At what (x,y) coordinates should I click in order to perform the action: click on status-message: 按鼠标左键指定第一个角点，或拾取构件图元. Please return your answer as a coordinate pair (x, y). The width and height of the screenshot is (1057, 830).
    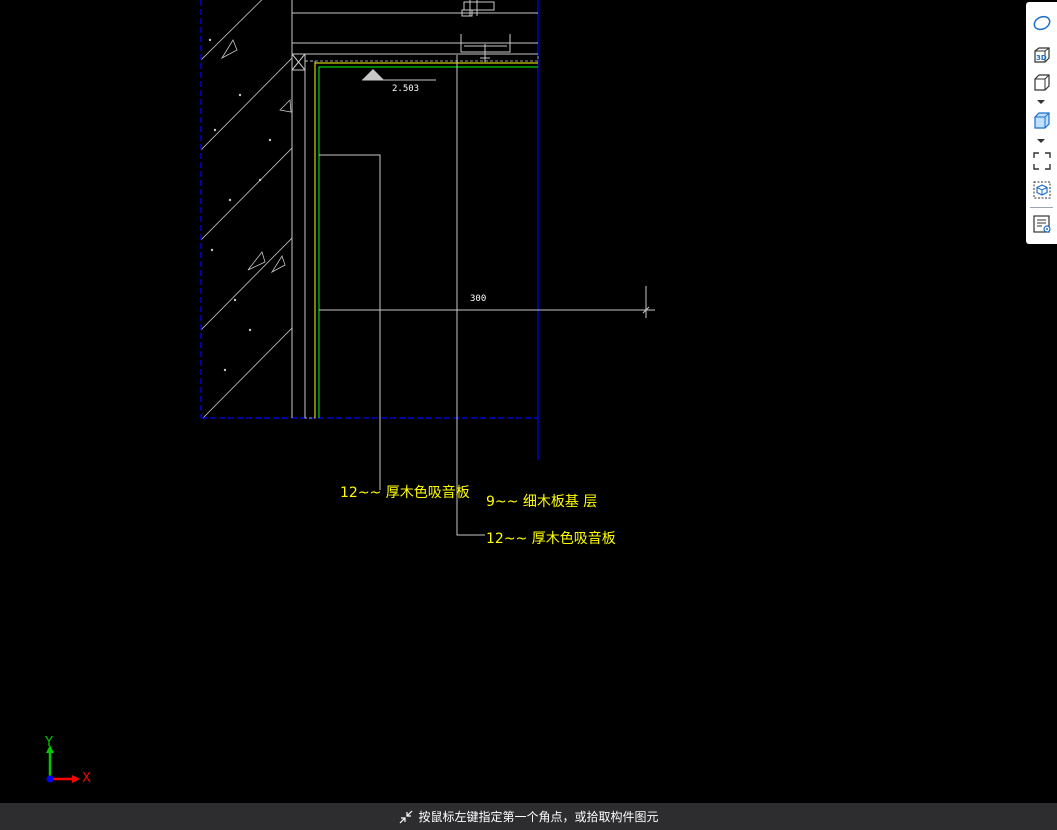
    Looking at the image, I should click on (538, 817).